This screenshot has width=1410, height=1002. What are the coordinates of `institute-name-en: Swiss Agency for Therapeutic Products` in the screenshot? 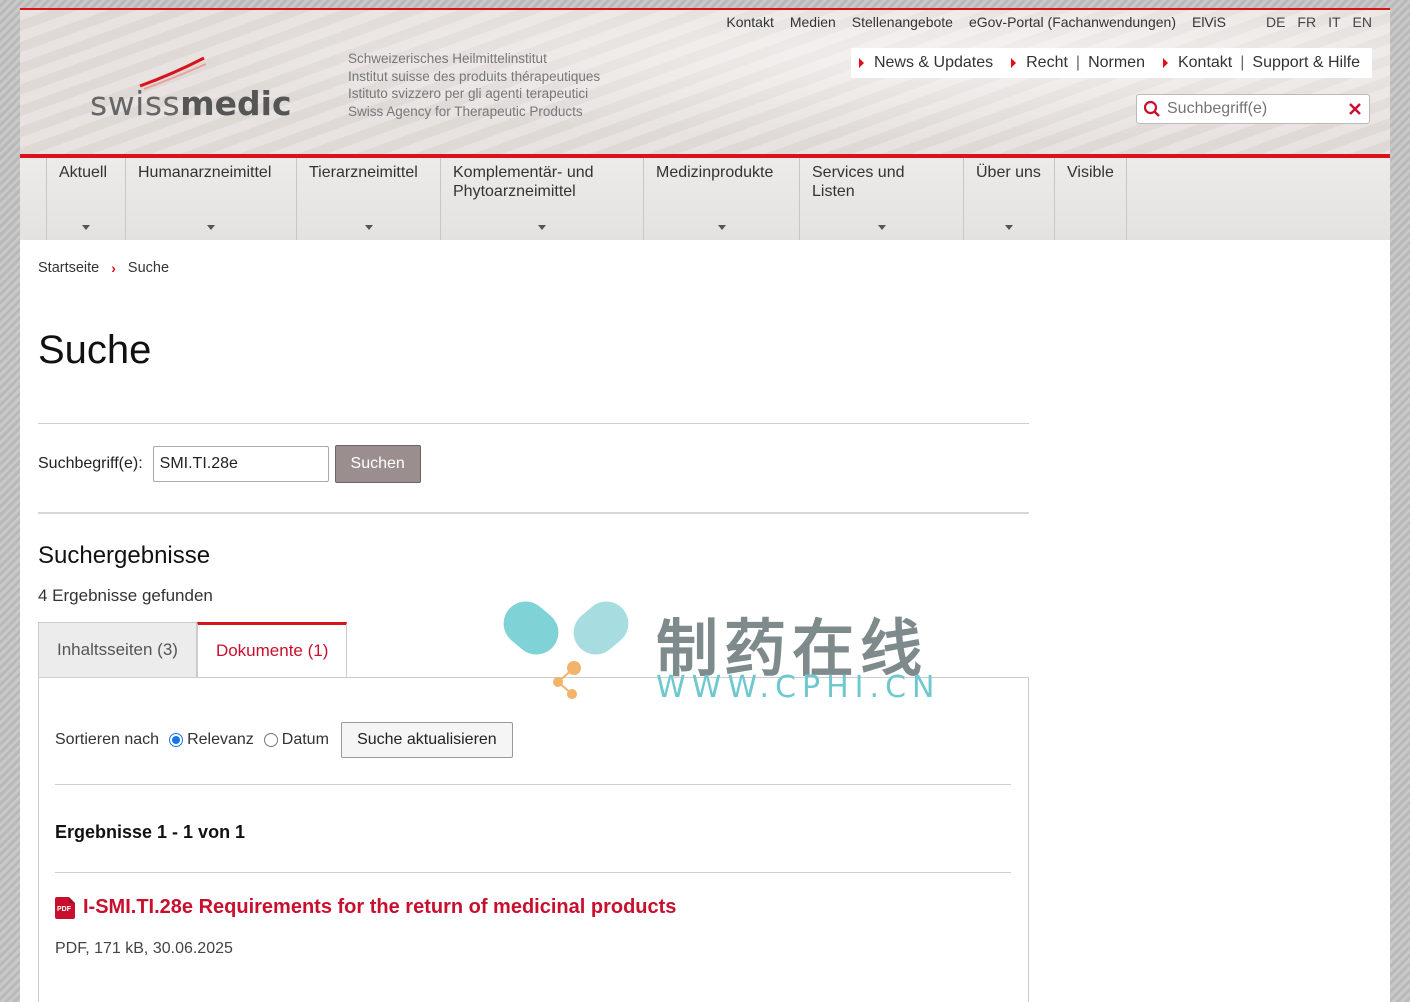 It's located at (465, 111).